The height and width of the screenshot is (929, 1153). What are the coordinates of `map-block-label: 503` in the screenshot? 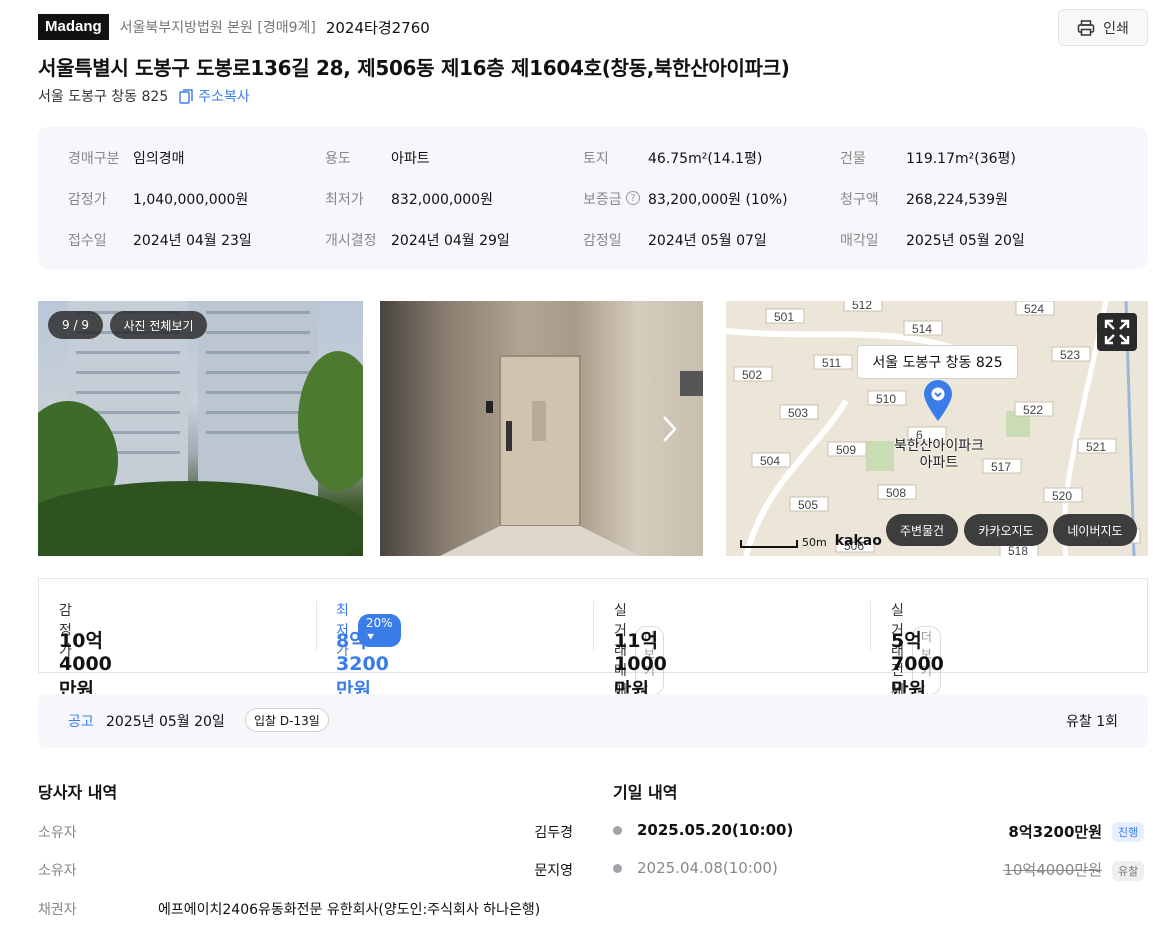 It's located at (798, 413).